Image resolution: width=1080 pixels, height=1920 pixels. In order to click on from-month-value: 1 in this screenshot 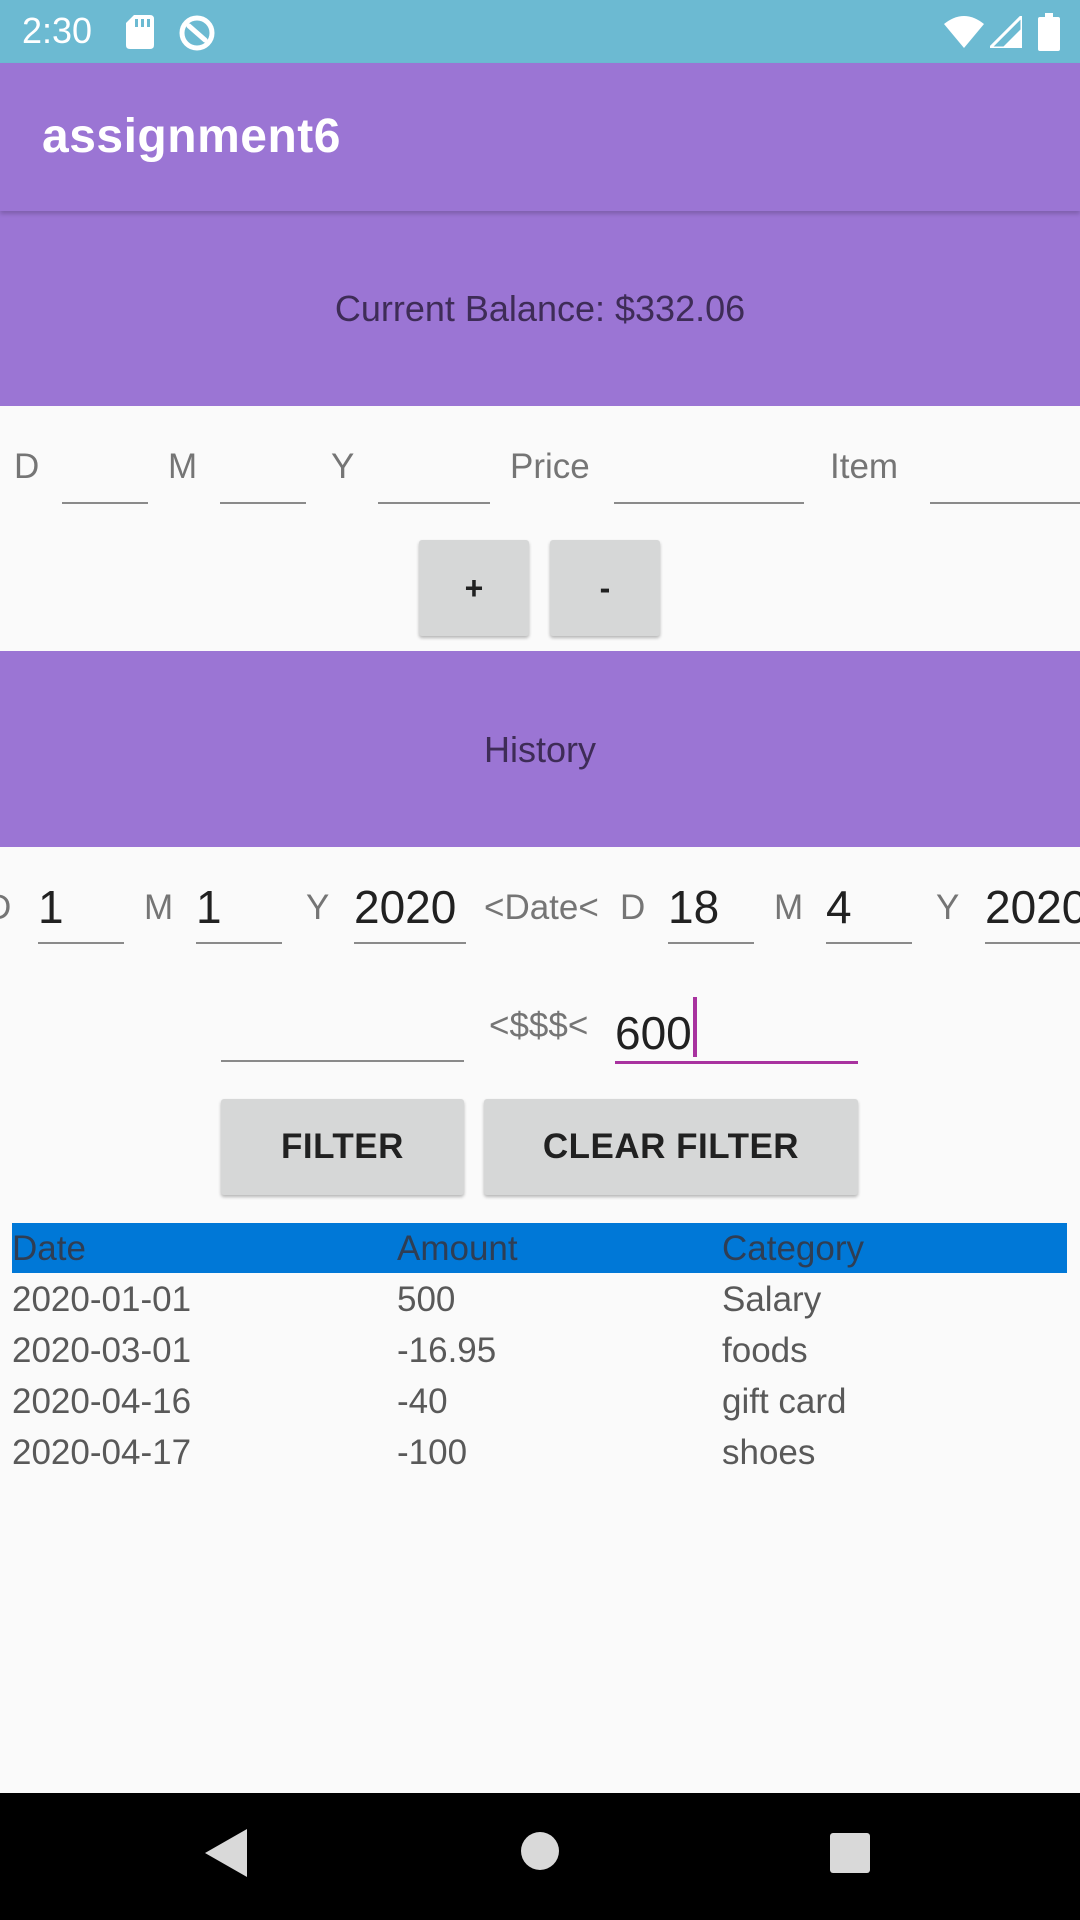, I will do `click(209, 907)`.